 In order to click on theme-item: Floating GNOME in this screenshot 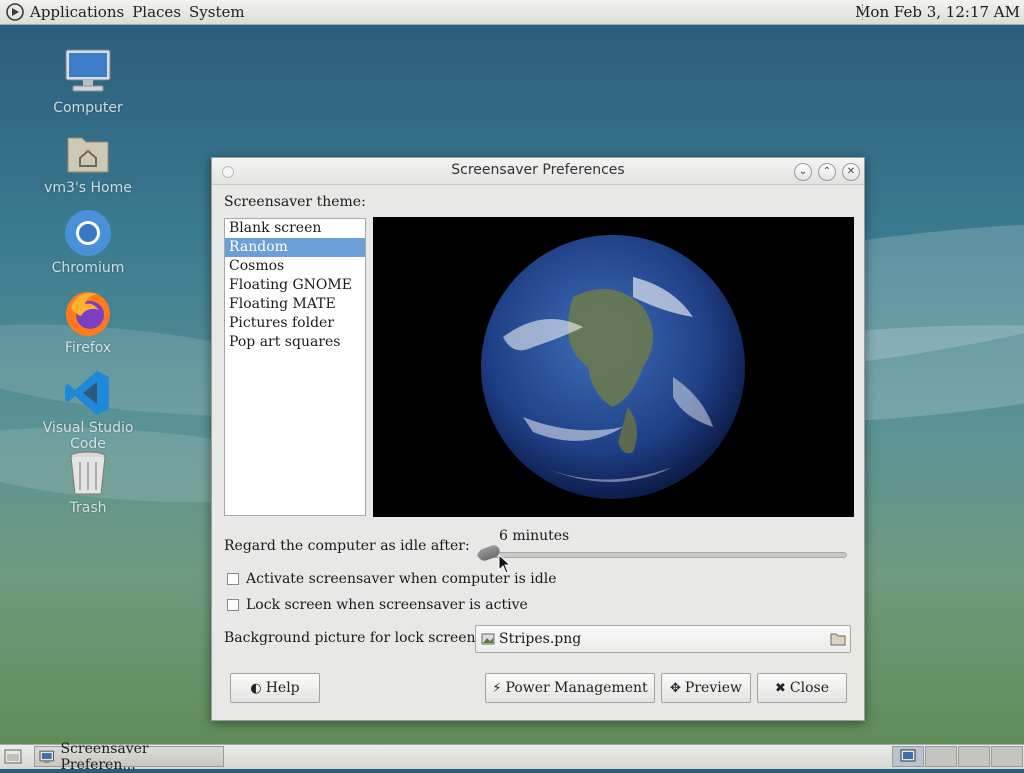, I will do `click(295, 285)`.